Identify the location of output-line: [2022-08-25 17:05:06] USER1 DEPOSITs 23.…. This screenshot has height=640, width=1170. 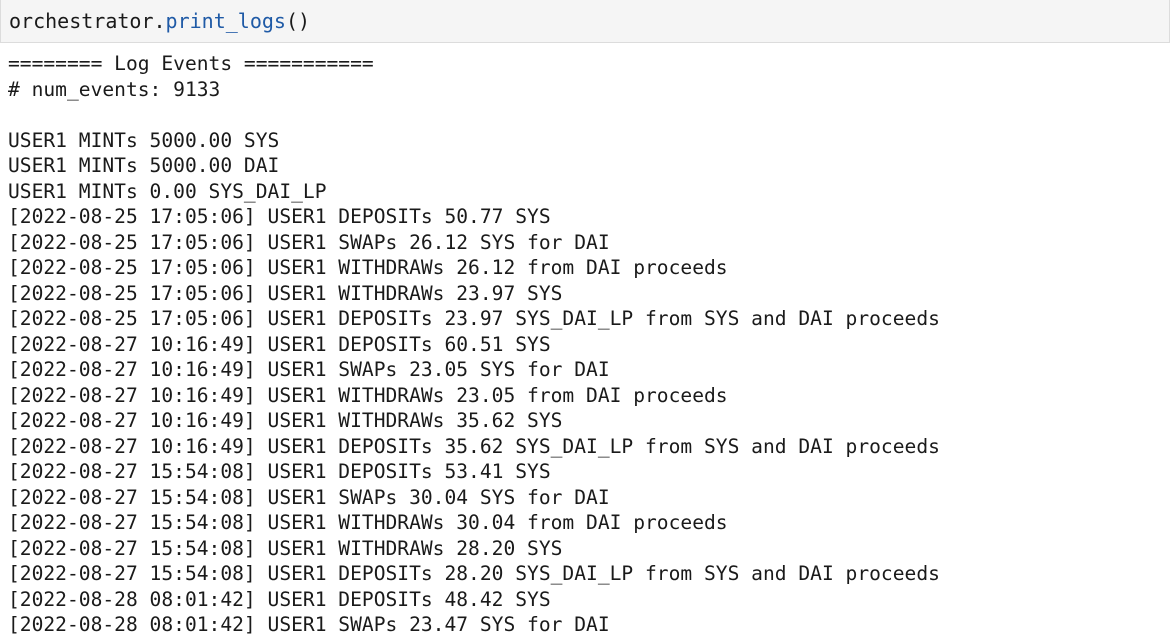
(474, 318).